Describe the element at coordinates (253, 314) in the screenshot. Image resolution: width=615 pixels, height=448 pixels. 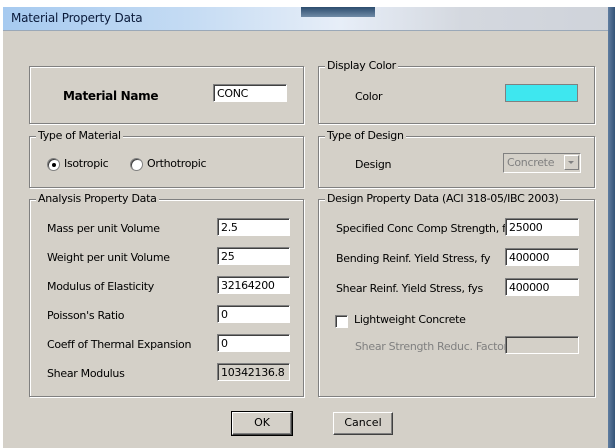
I see `poissons-ratio-input: 0` at that location.